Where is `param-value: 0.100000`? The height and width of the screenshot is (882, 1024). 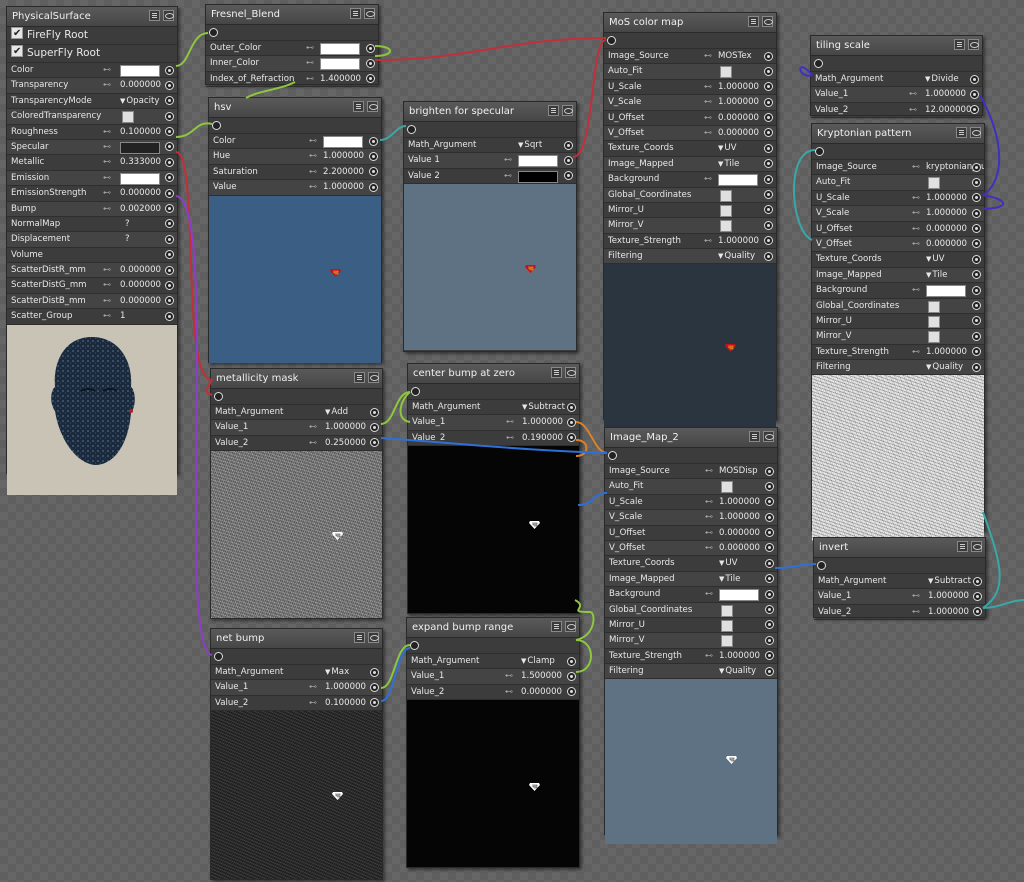 param-value: 0.100000 is located at coordinates (345, 703).